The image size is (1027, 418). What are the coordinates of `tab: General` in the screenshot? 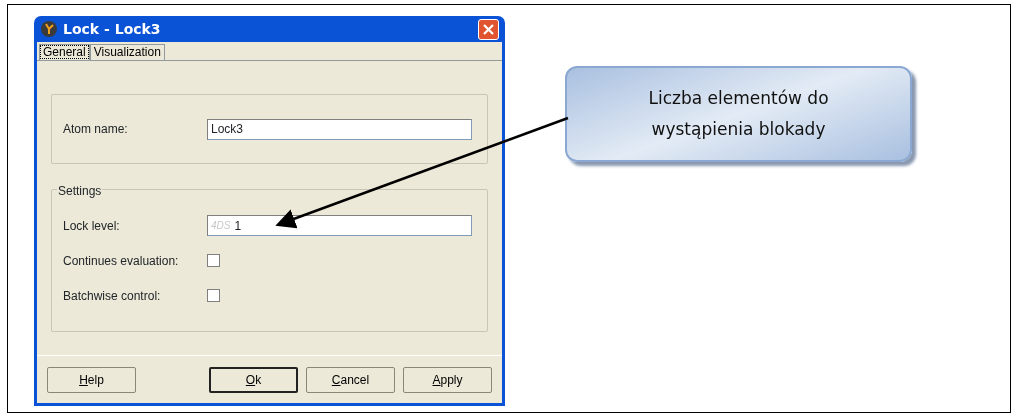 It's located at (64, 52).